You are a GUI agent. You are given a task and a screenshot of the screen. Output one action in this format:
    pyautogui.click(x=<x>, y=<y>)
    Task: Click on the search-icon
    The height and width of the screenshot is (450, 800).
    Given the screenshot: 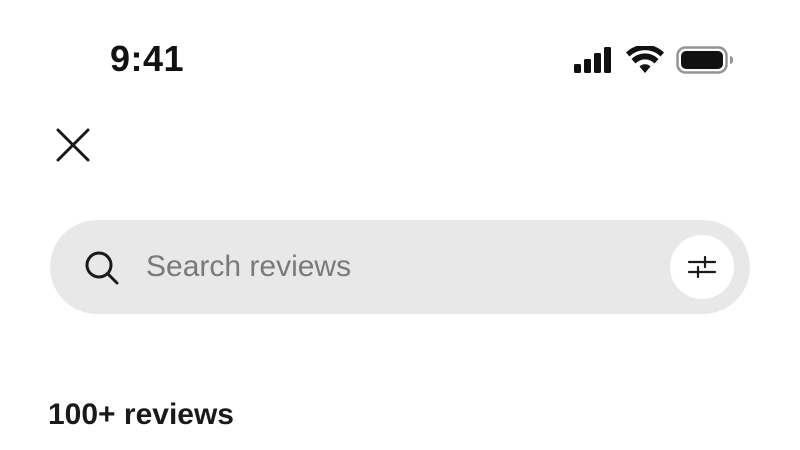 What is the action you would take?
    pyautogui.click(x=102, y=268)
    